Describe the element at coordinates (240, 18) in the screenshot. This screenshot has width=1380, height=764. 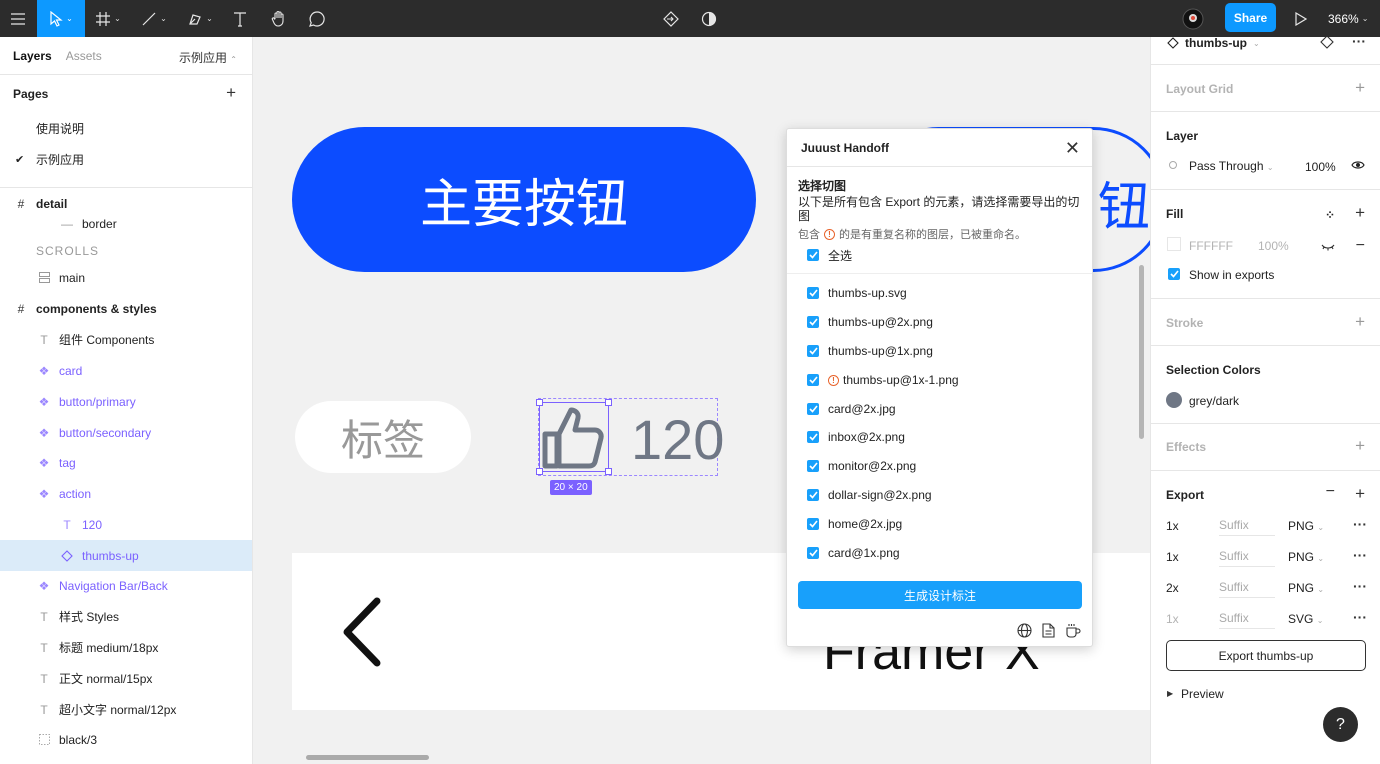
I see `text-tool-icon` at that location.